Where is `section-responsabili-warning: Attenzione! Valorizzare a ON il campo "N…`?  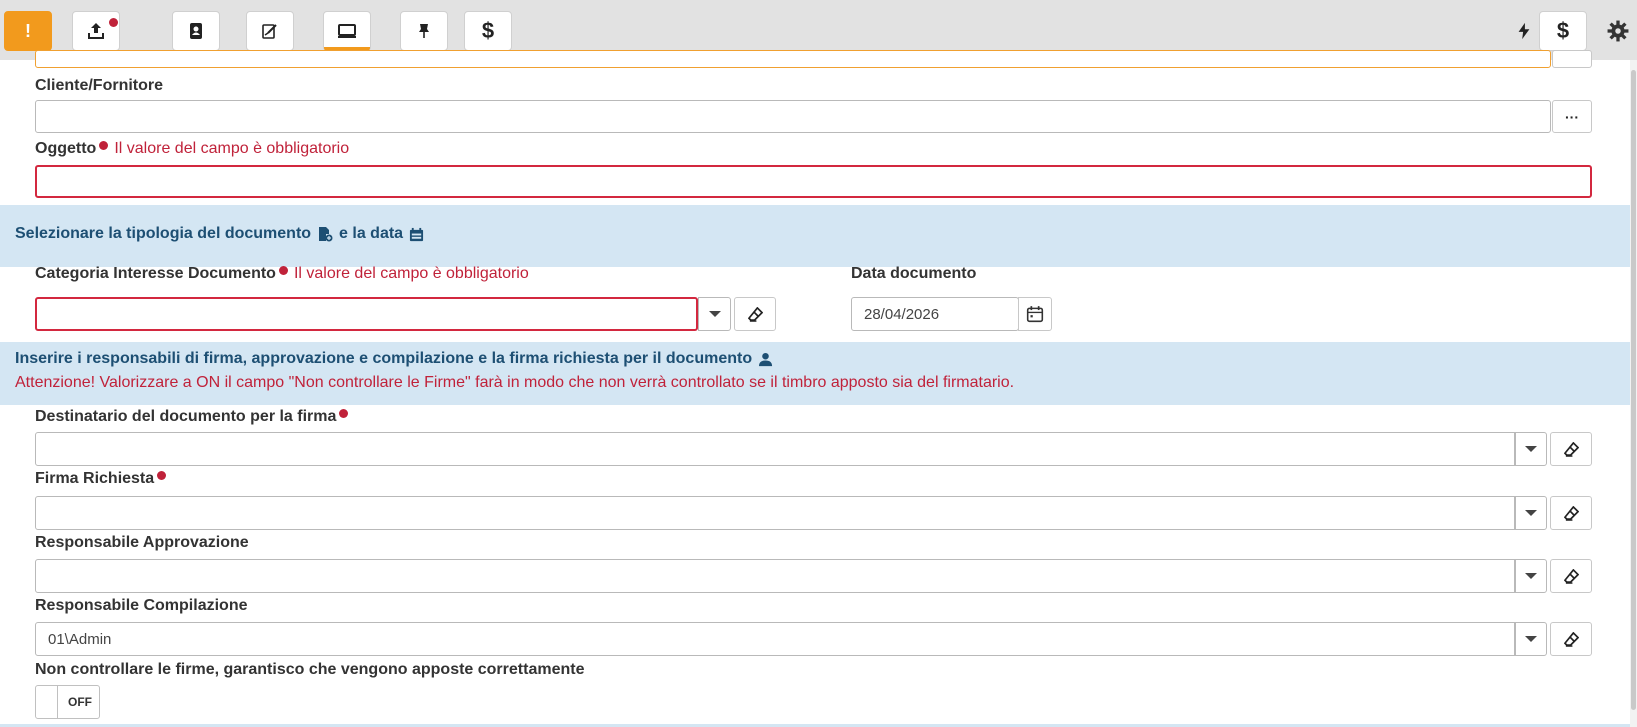 section-responsabili-warning: Attenzione! Valorizzare a ON il campo "N… is located at coordinates (515, 382).